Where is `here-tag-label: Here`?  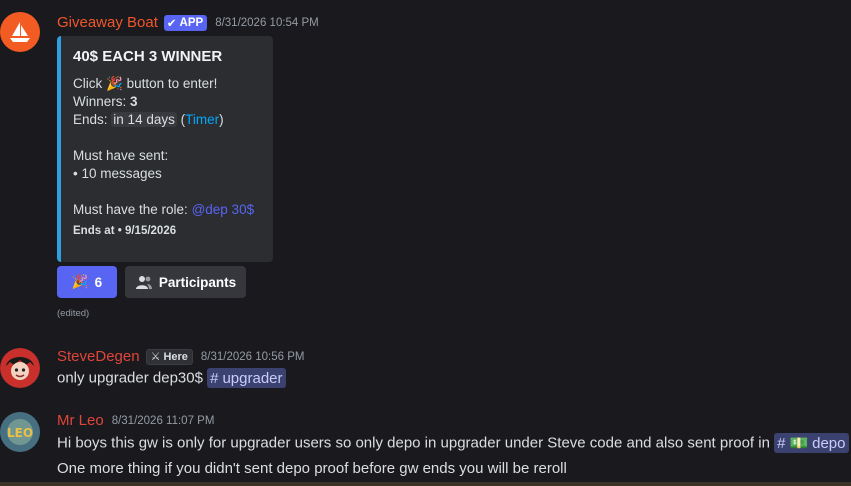 here-tag-label: Here is located at coordinates (175, 356).